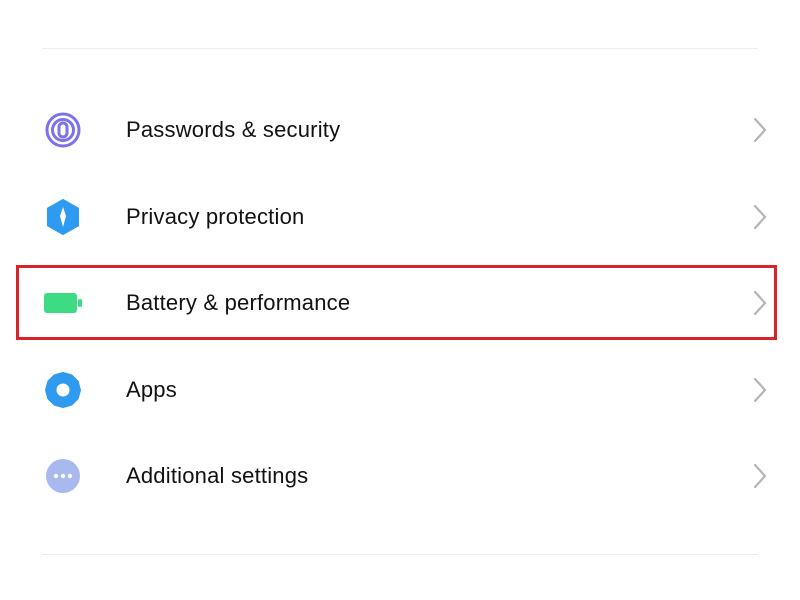 Image resolution: width=800 pixels, height=600 pixels. What do you see at coordinates (400, 476) in the screenshot?
I see `settings-item-additional-settings: Additional settings` at bounding box center [400, 476].